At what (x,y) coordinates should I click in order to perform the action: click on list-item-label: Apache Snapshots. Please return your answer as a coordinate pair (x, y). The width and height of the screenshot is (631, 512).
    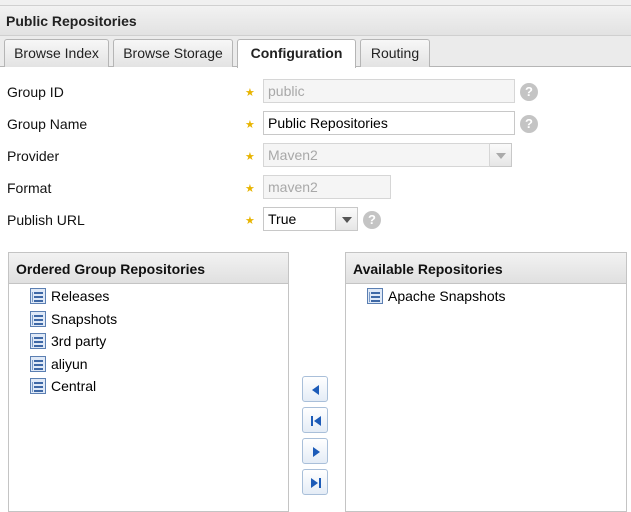
    Looking at the image, I should click on (447, 296).